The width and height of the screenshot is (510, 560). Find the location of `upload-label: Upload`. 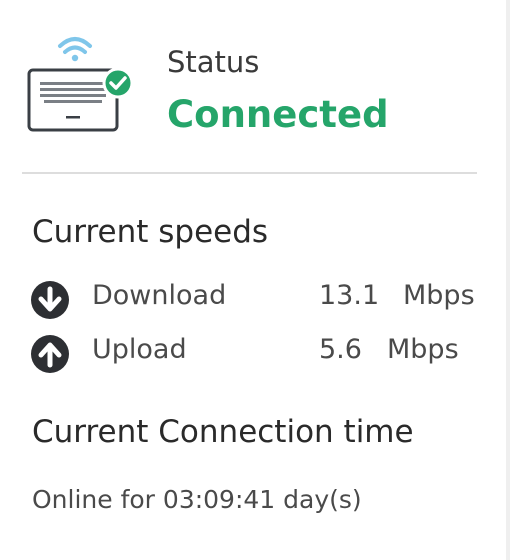

upload-label: Upload is located at coordinates (139, 349).